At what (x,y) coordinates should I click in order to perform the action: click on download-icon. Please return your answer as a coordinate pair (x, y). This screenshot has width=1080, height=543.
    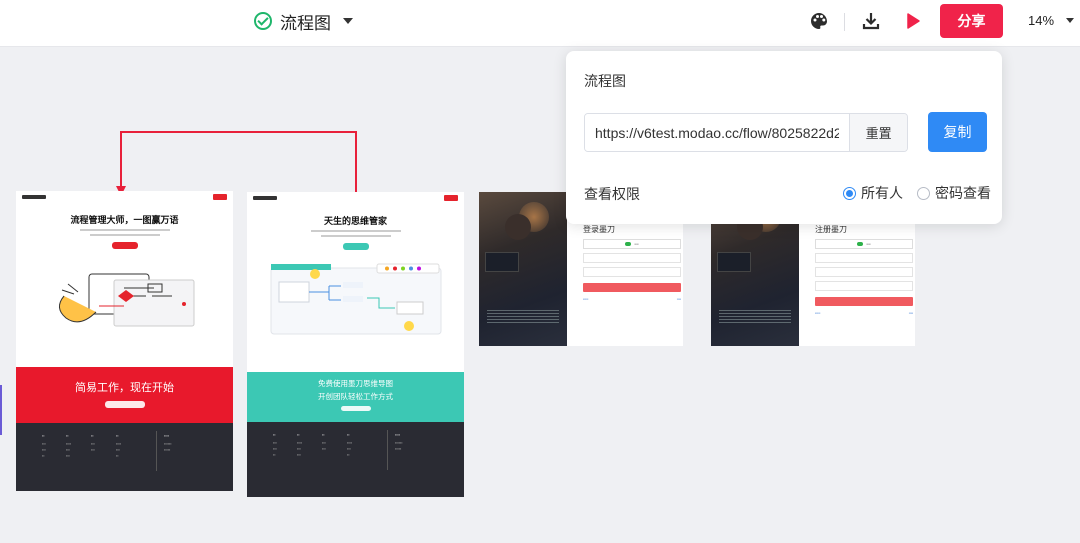
    Looking at the image, I should click on (871, 21).